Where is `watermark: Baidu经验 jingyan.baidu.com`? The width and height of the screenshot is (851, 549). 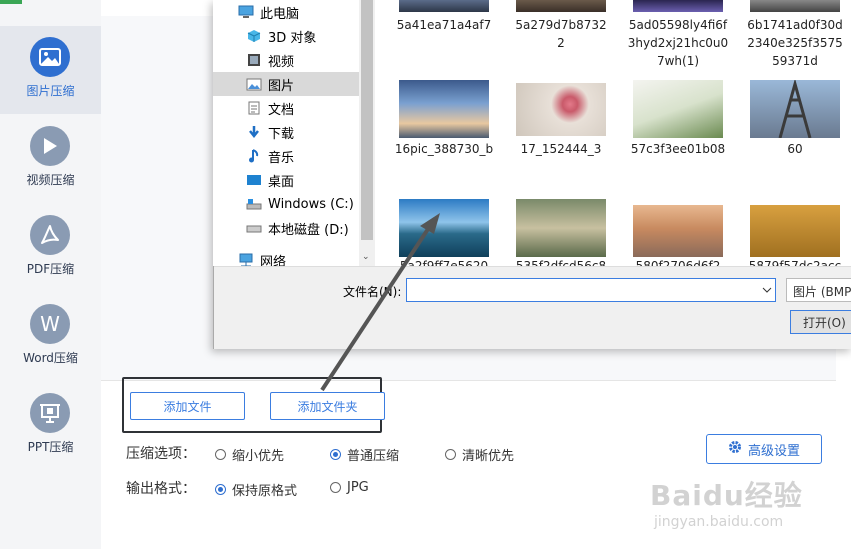
watermark: Baidu经验 jingyan.baidu.com is located at coordinates (726, 502).